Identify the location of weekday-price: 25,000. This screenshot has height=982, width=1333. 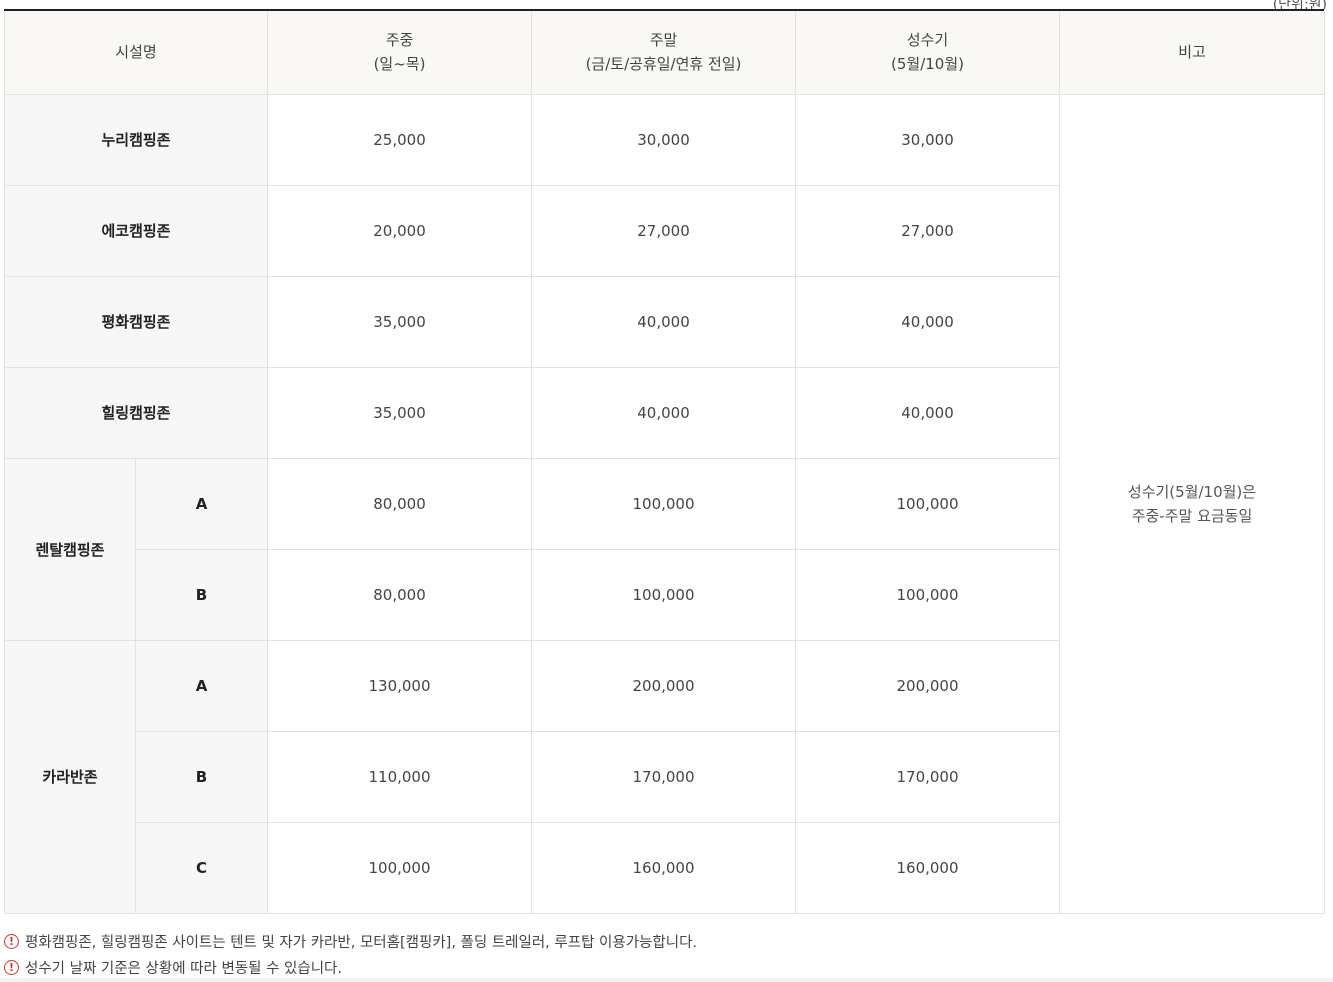
(399, 139).